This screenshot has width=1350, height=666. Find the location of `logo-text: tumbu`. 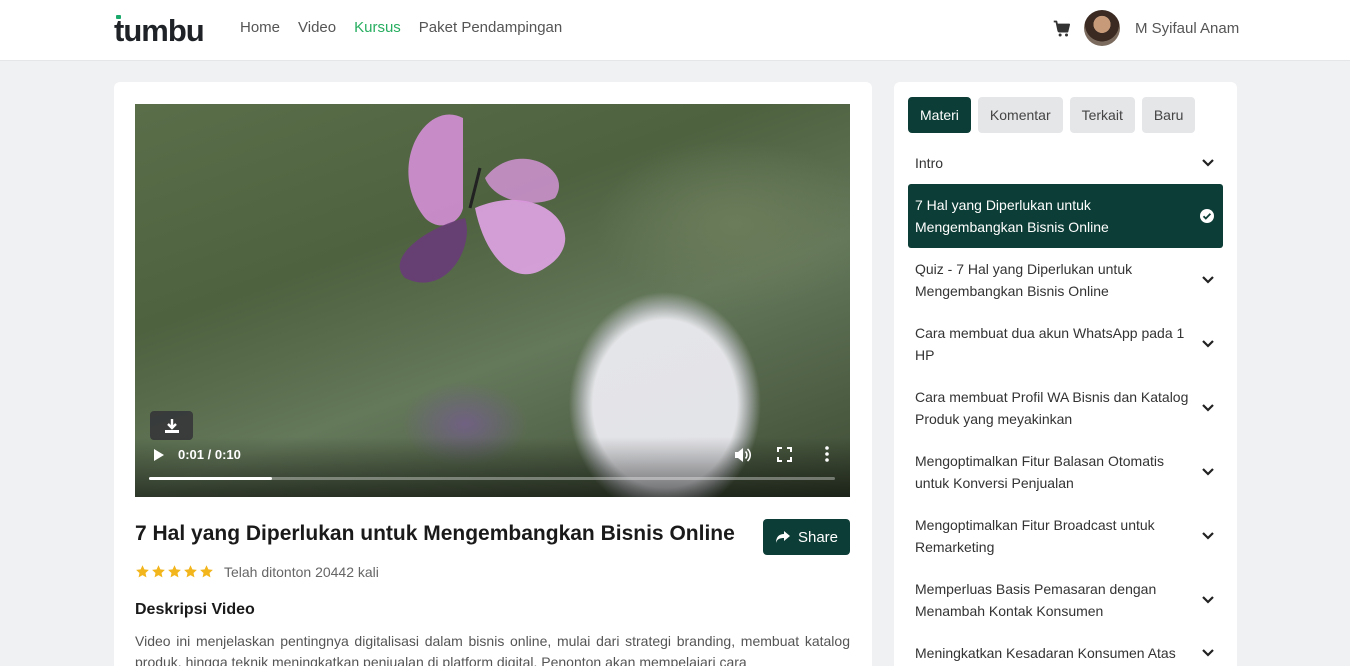

logo-text: tumbu is located at coordinates (159, 30).